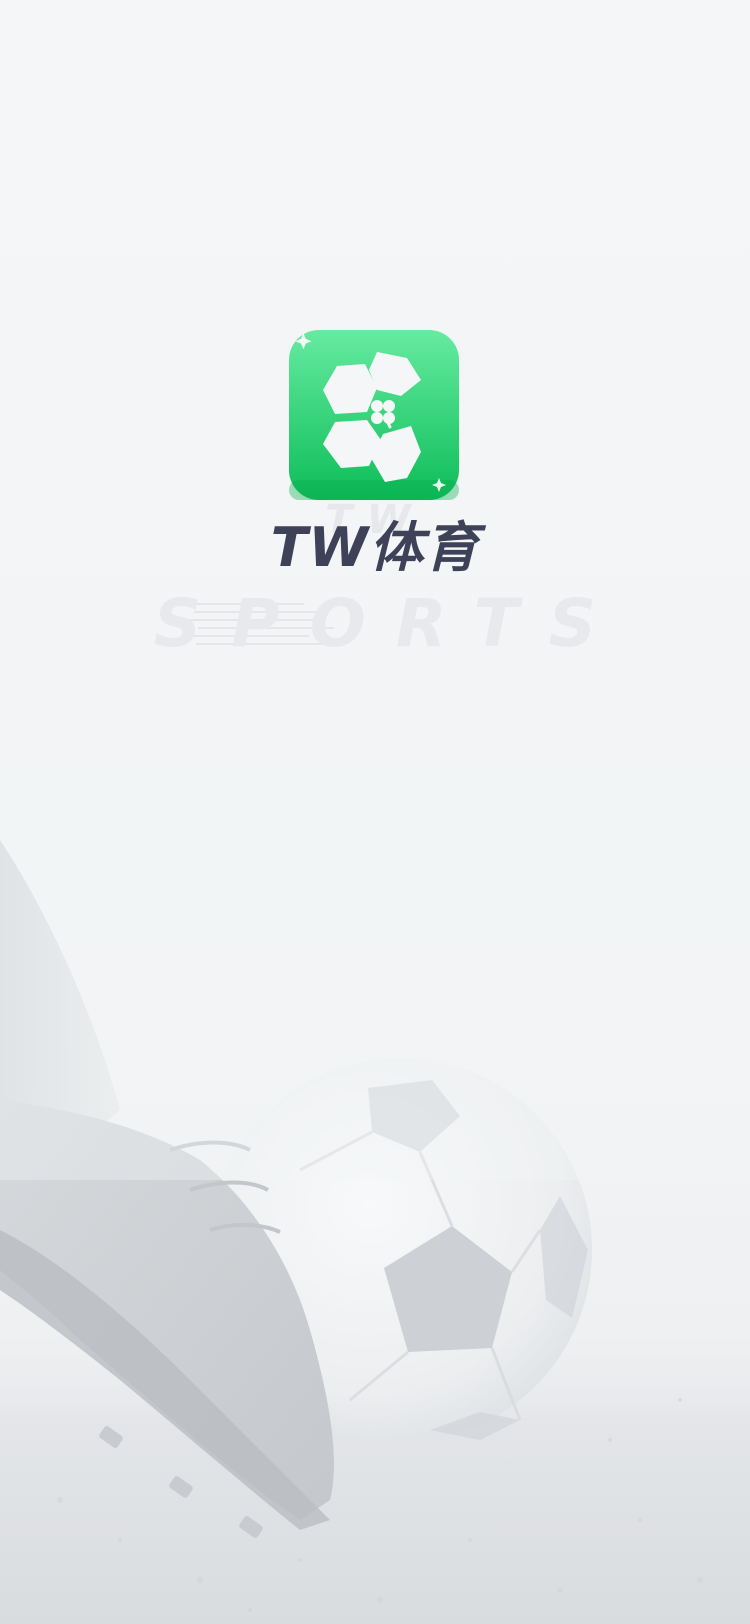  What do you see at coordinates (375, 547) in the screenshot?
I see `app-name: TW体育` at bounding box center [375, 547].